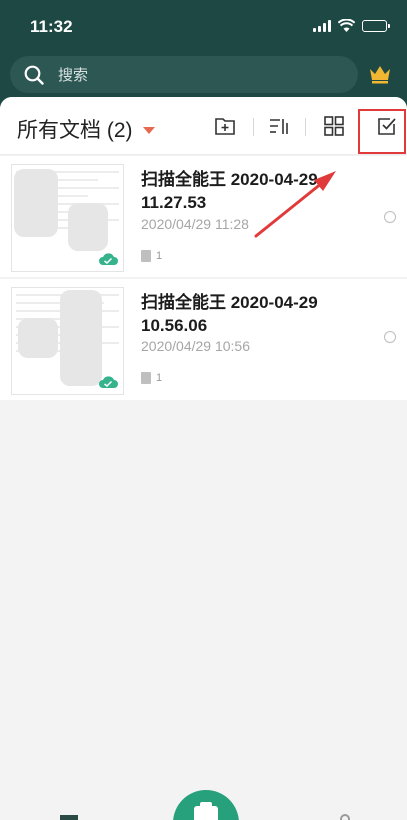  What do you see at coordinates (225, 126) in the screenshot?
I see `new-folder-icon` at bounding box center [225, 126].